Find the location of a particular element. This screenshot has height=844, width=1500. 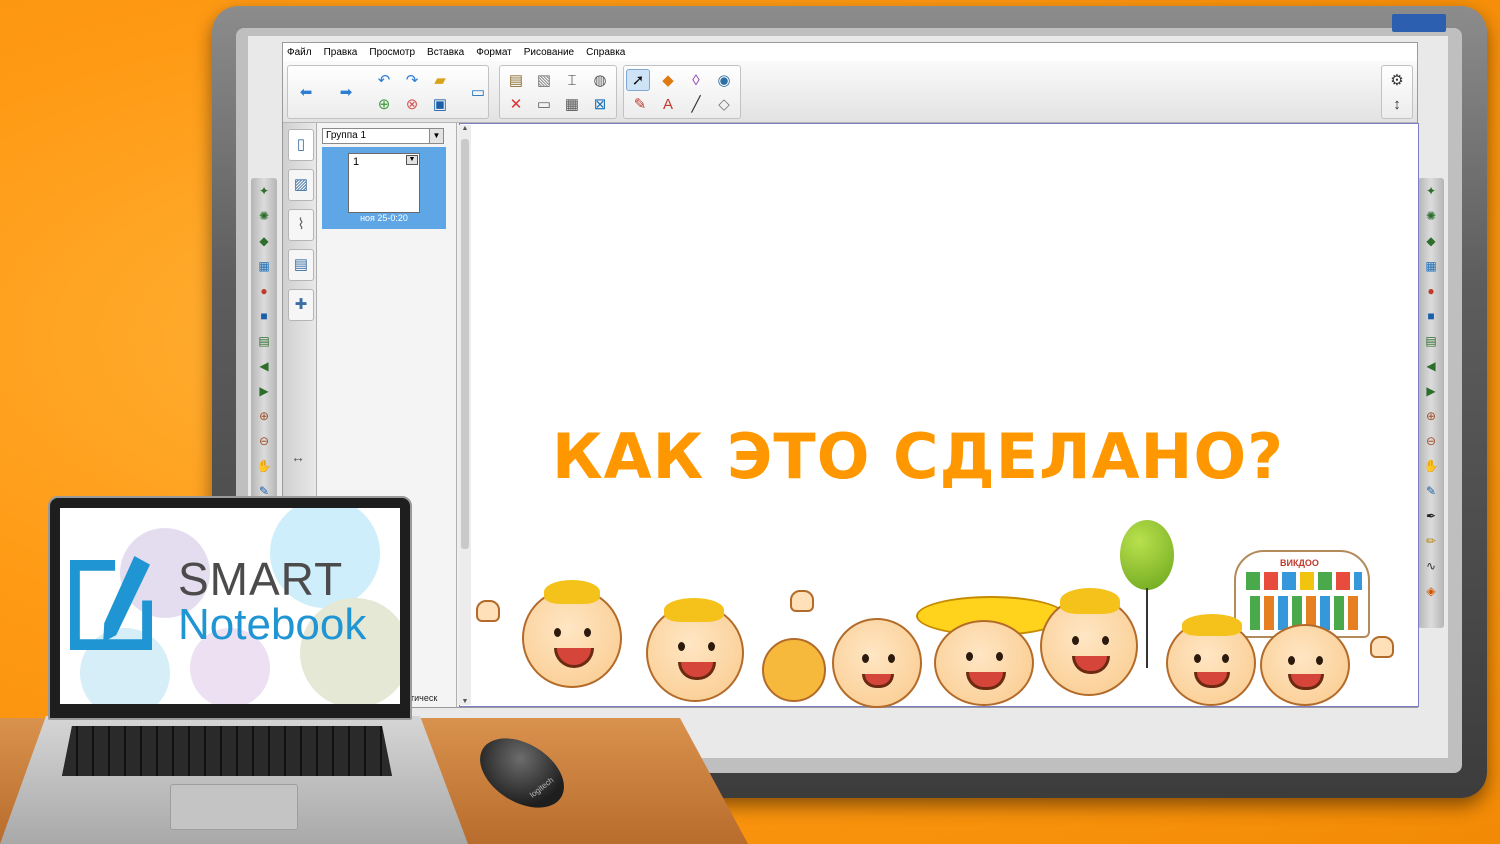

menu-view: Просмотр is located at coordinates (392, 52).